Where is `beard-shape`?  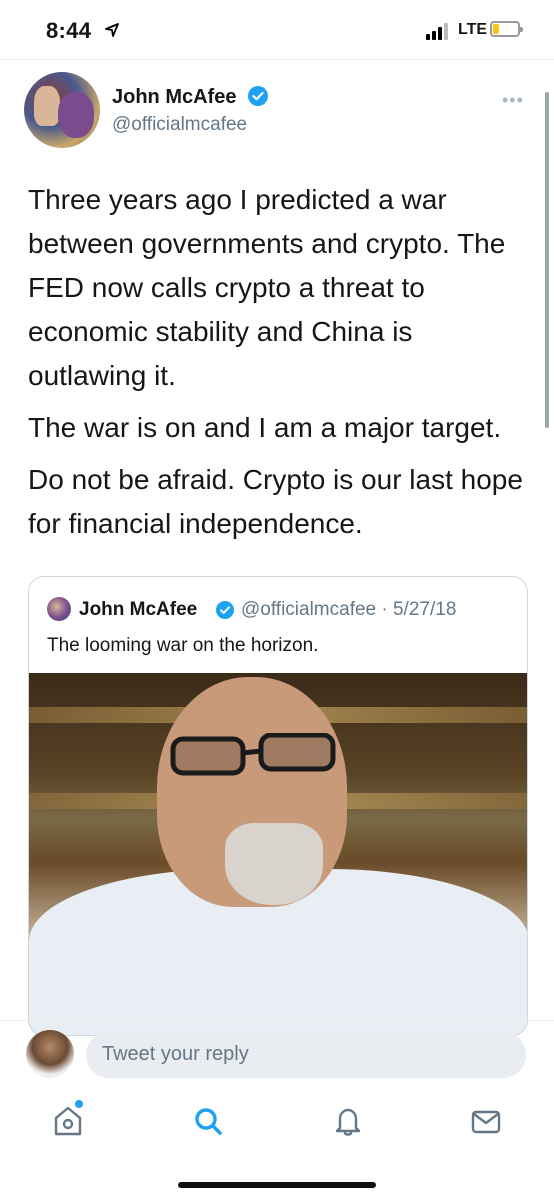
beard-shape is located at coordinates (274, 864).